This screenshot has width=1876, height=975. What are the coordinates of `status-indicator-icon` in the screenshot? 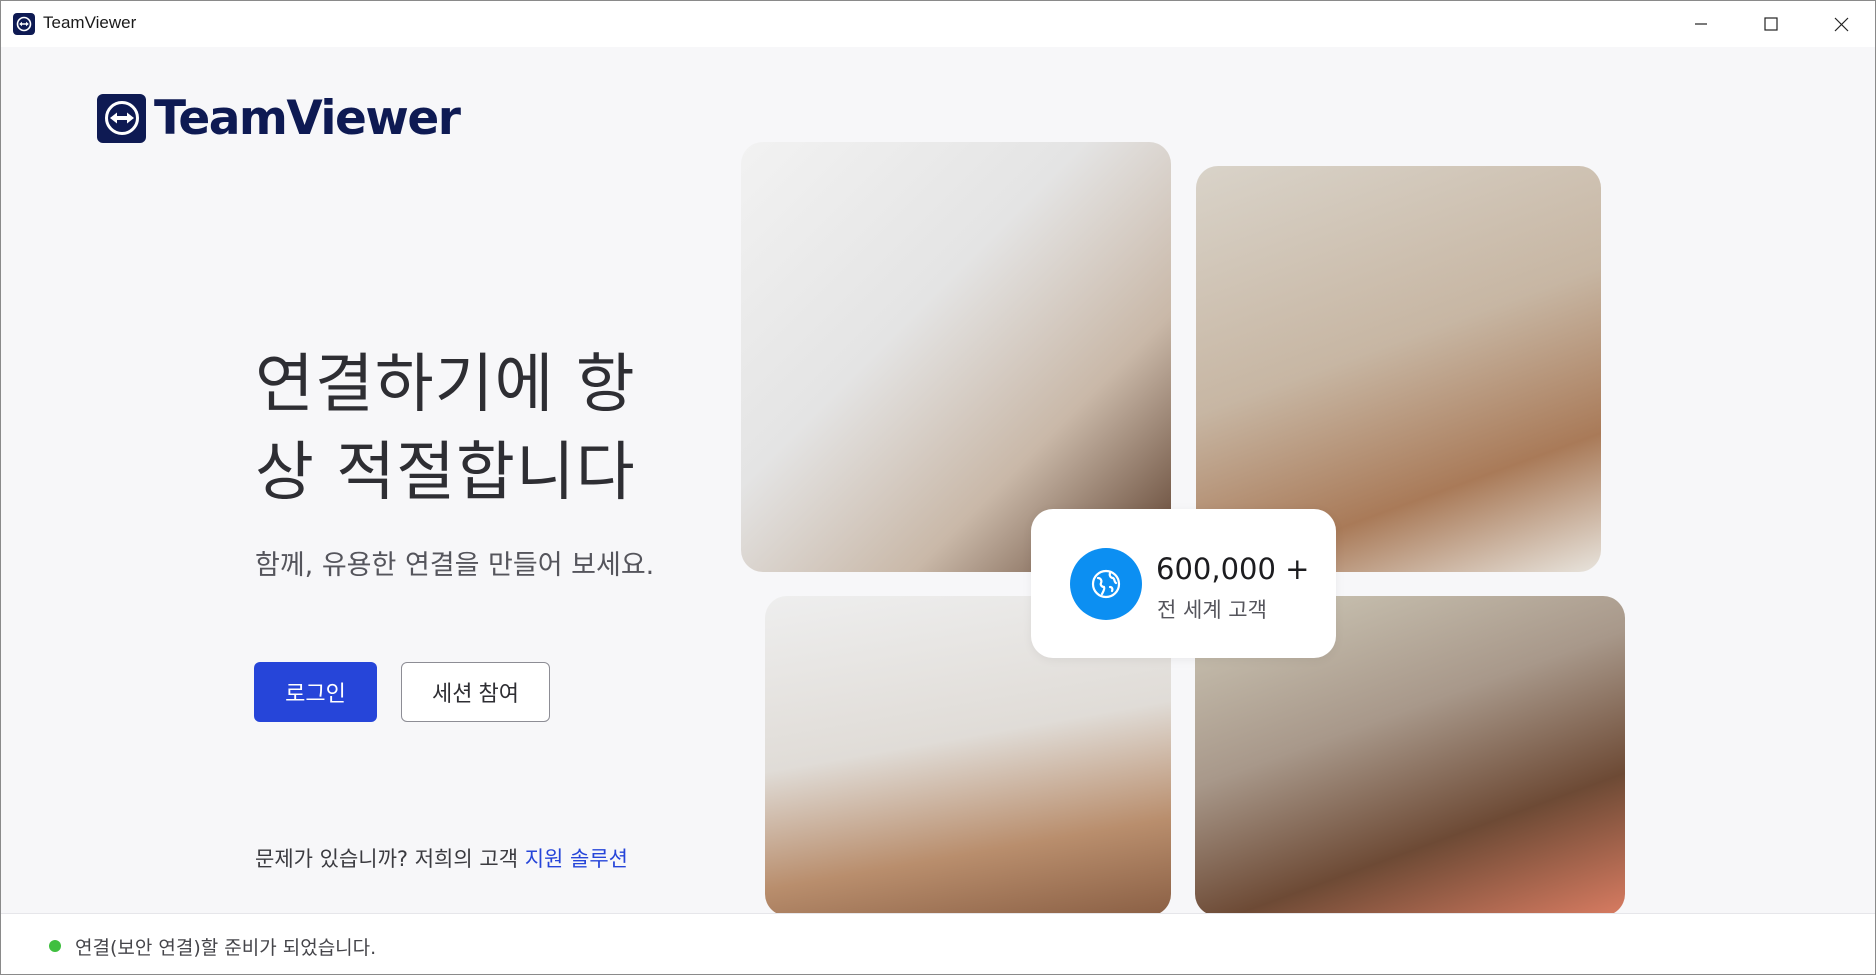 It's located at (55, 946).